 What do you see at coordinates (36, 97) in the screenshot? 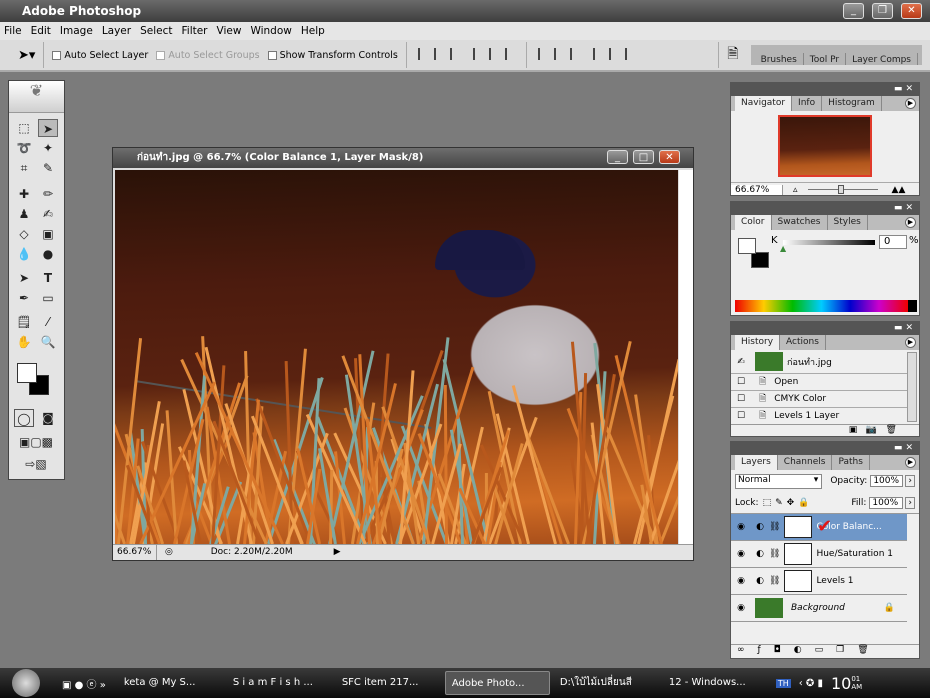
I see `feather-logo-icon: ❦` at bounding box center [36, 97].